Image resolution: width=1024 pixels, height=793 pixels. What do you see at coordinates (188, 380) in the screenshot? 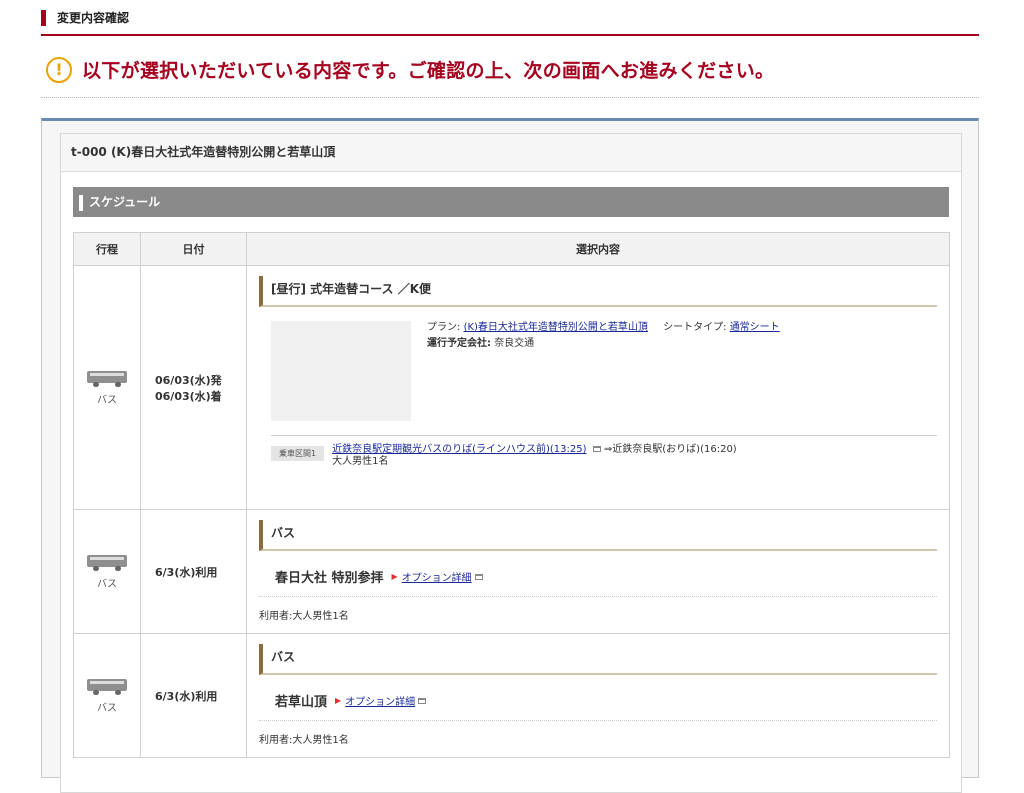
I see `departure-date: 06/03(水)発` at bounding box center [188, 380].